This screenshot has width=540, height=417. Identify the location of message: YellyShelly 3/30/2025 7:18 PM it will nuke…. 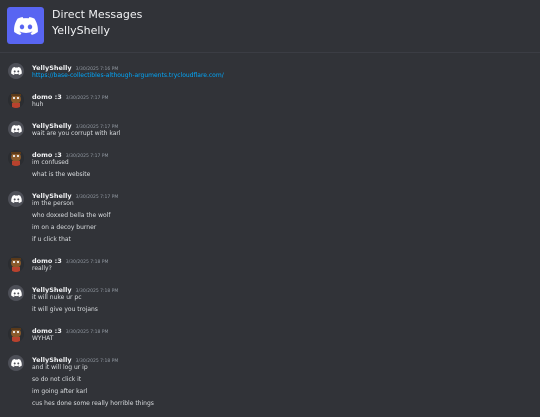
(270, 299).